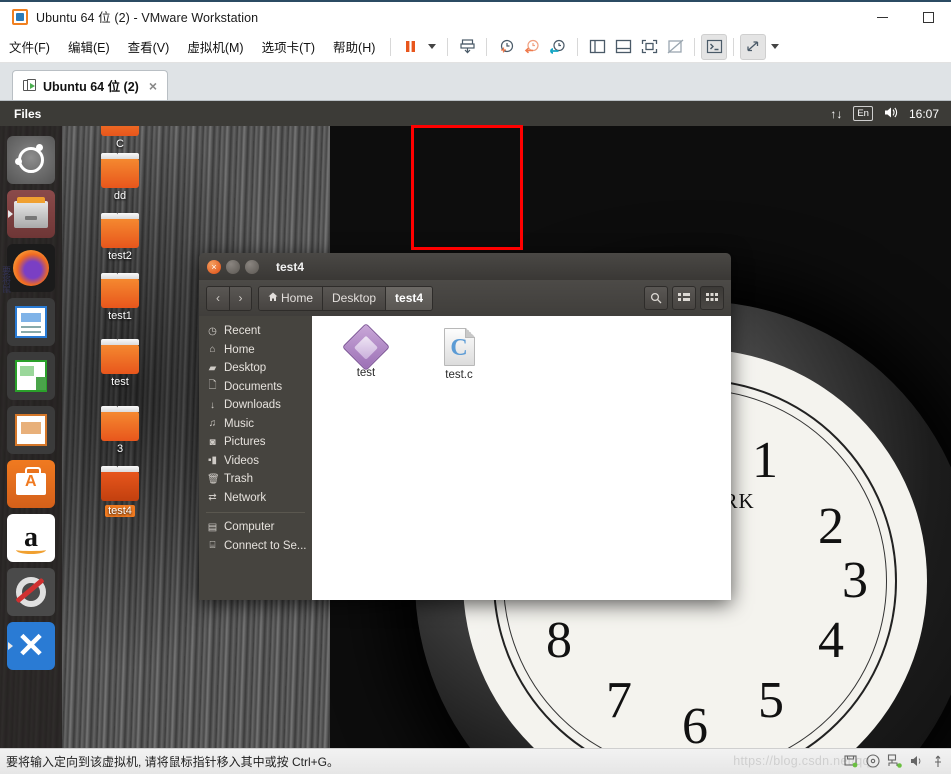  Describe the element at coordinates (120, 430) in the screenshot. I see `desktop-icon-3: 3` at that location.